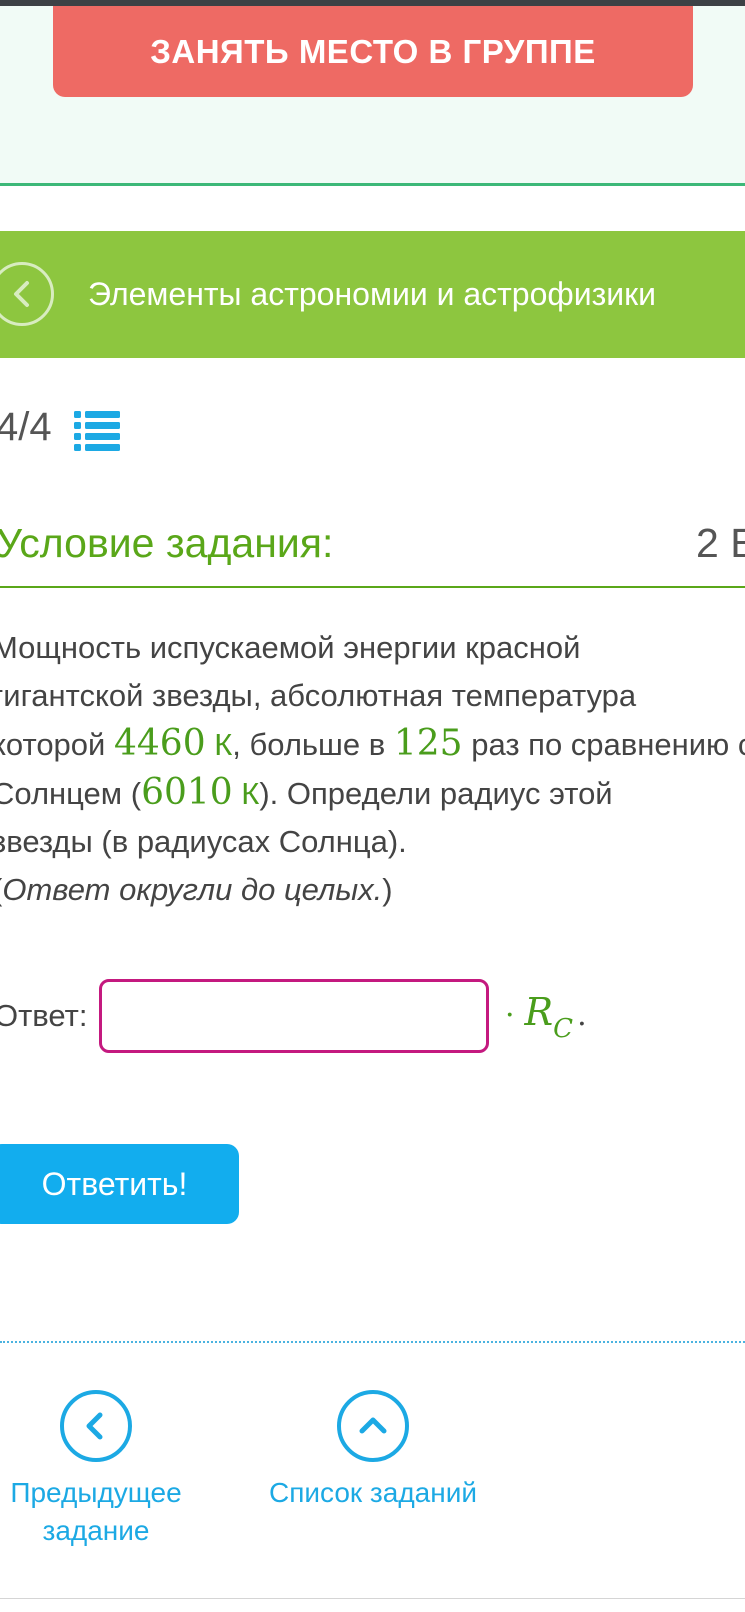 The height and width of the screenshot is (1612, 745). What do you see at coordinates (97, 431) in the screenshot?
I see `list-icon` at bounding box center [97, 431].